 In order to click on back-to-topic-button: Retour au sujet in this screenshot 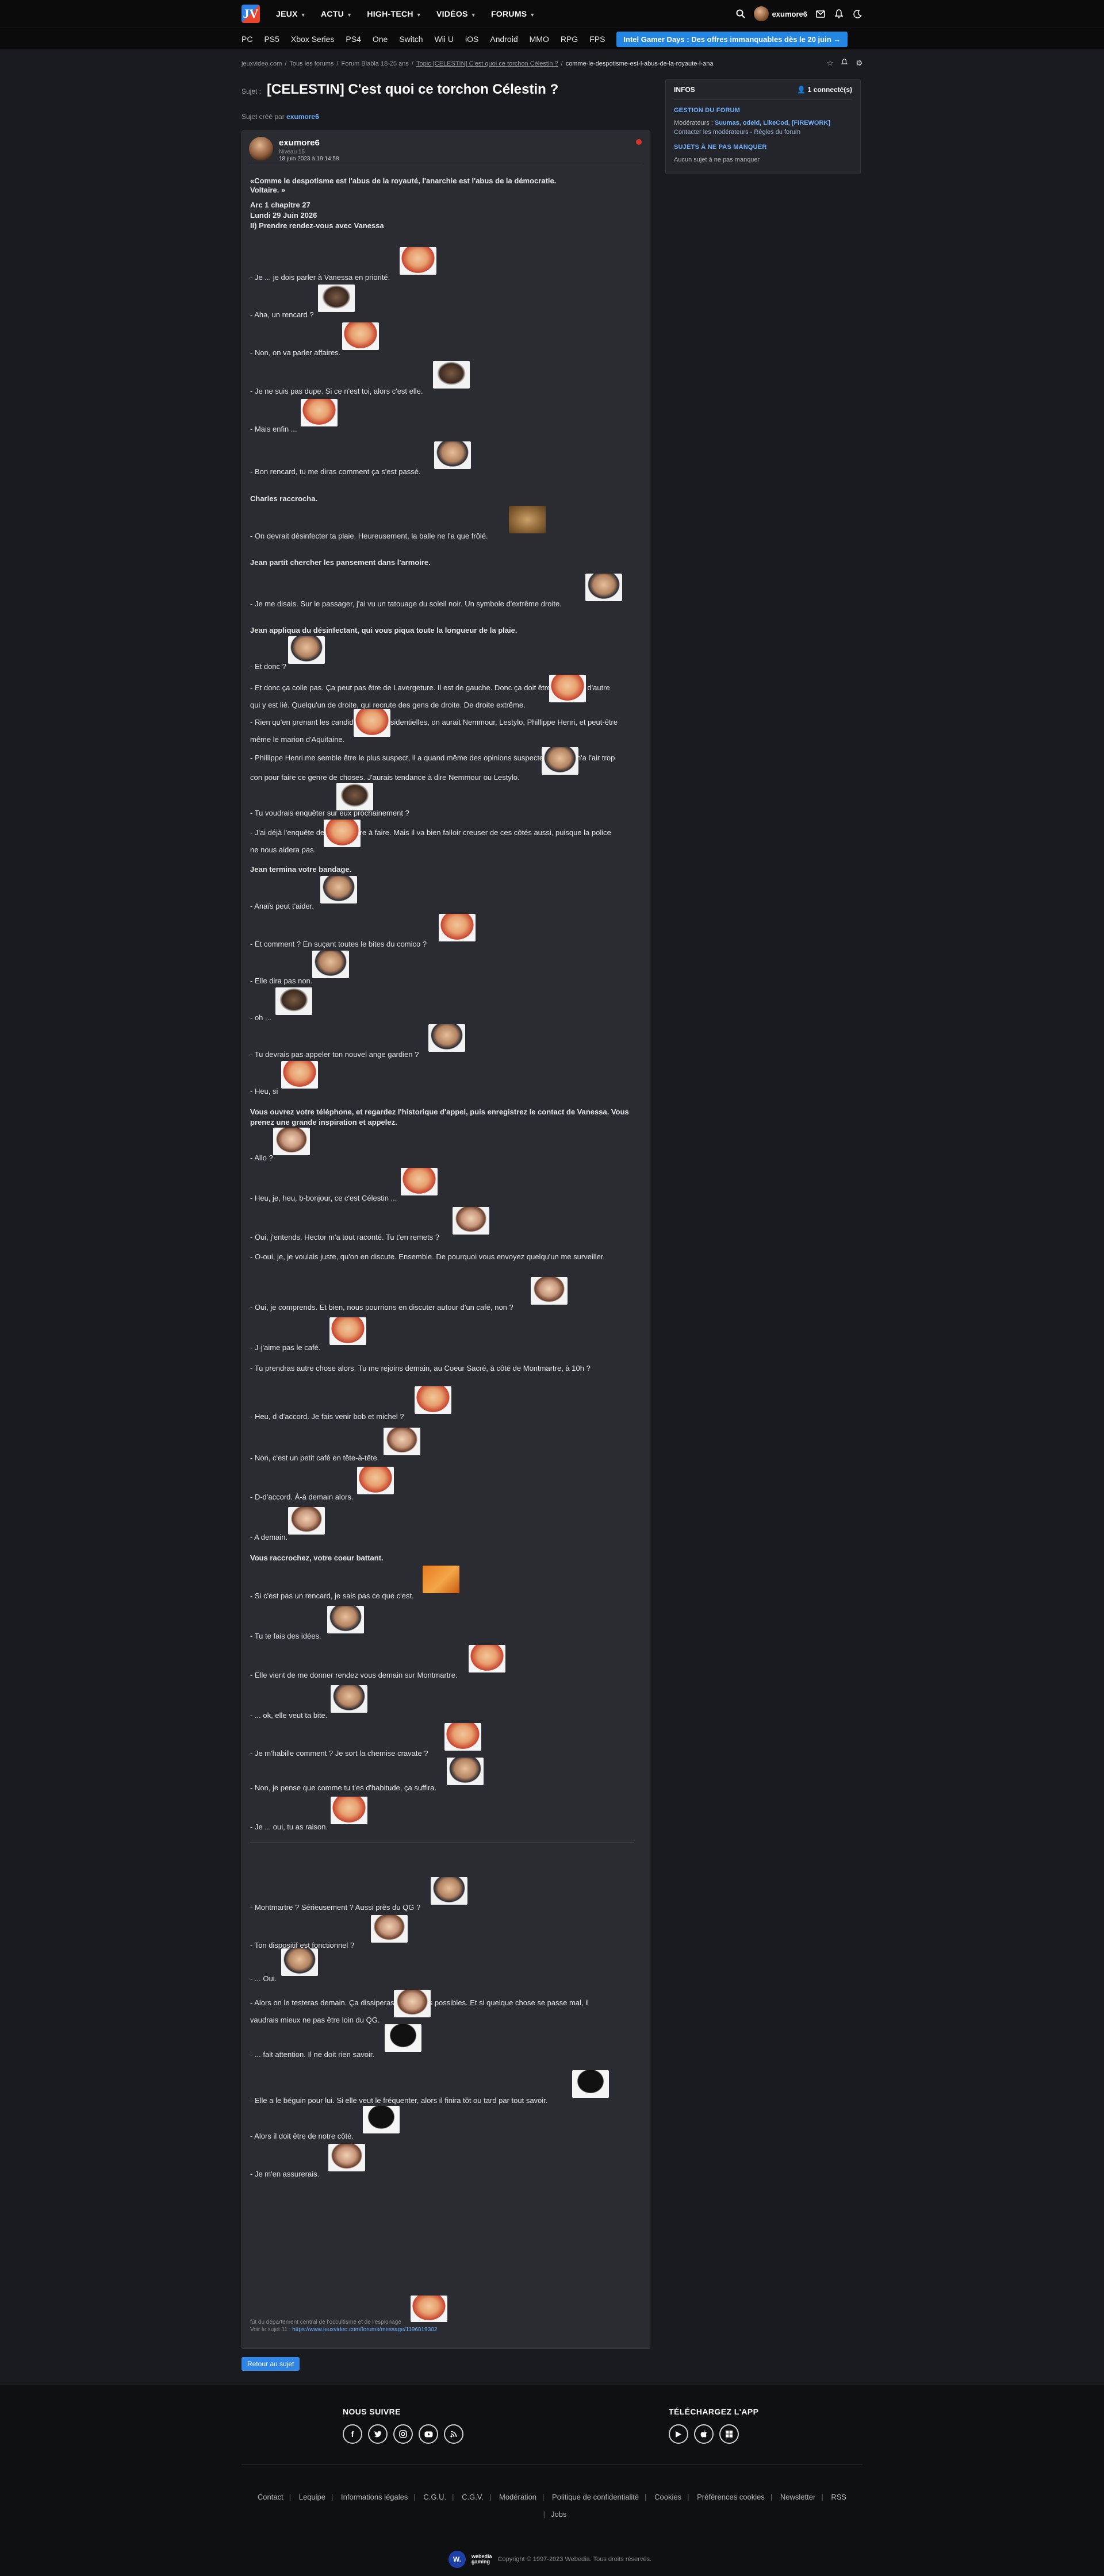, I will do `click(270, 2364)`.